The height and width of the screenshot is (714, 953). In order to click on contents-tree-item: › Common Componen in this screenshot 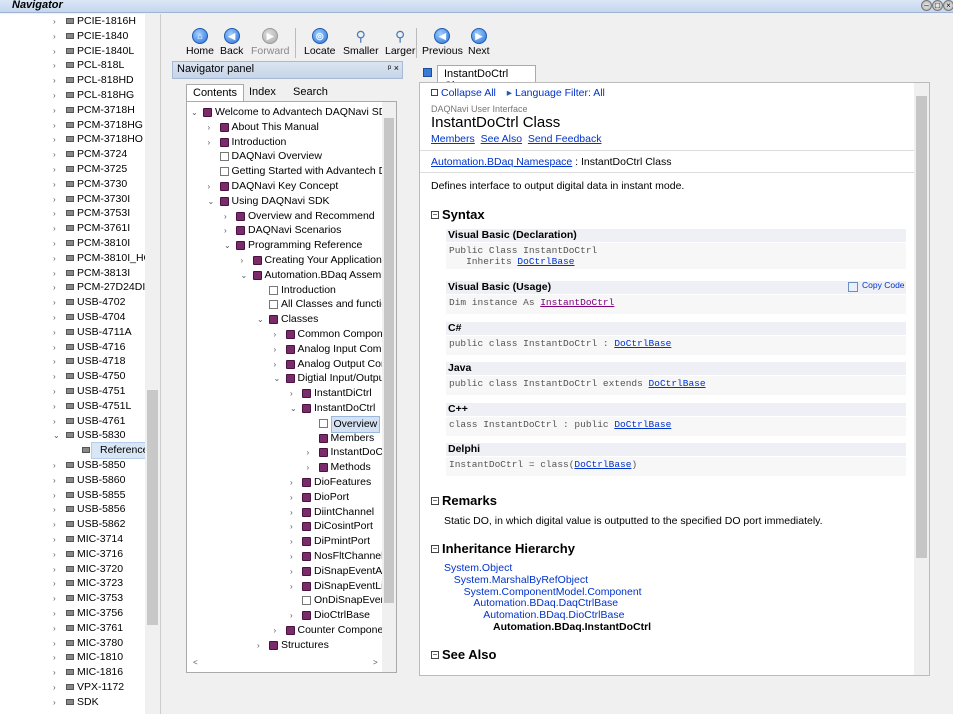, I will do `click(291, 334)`.